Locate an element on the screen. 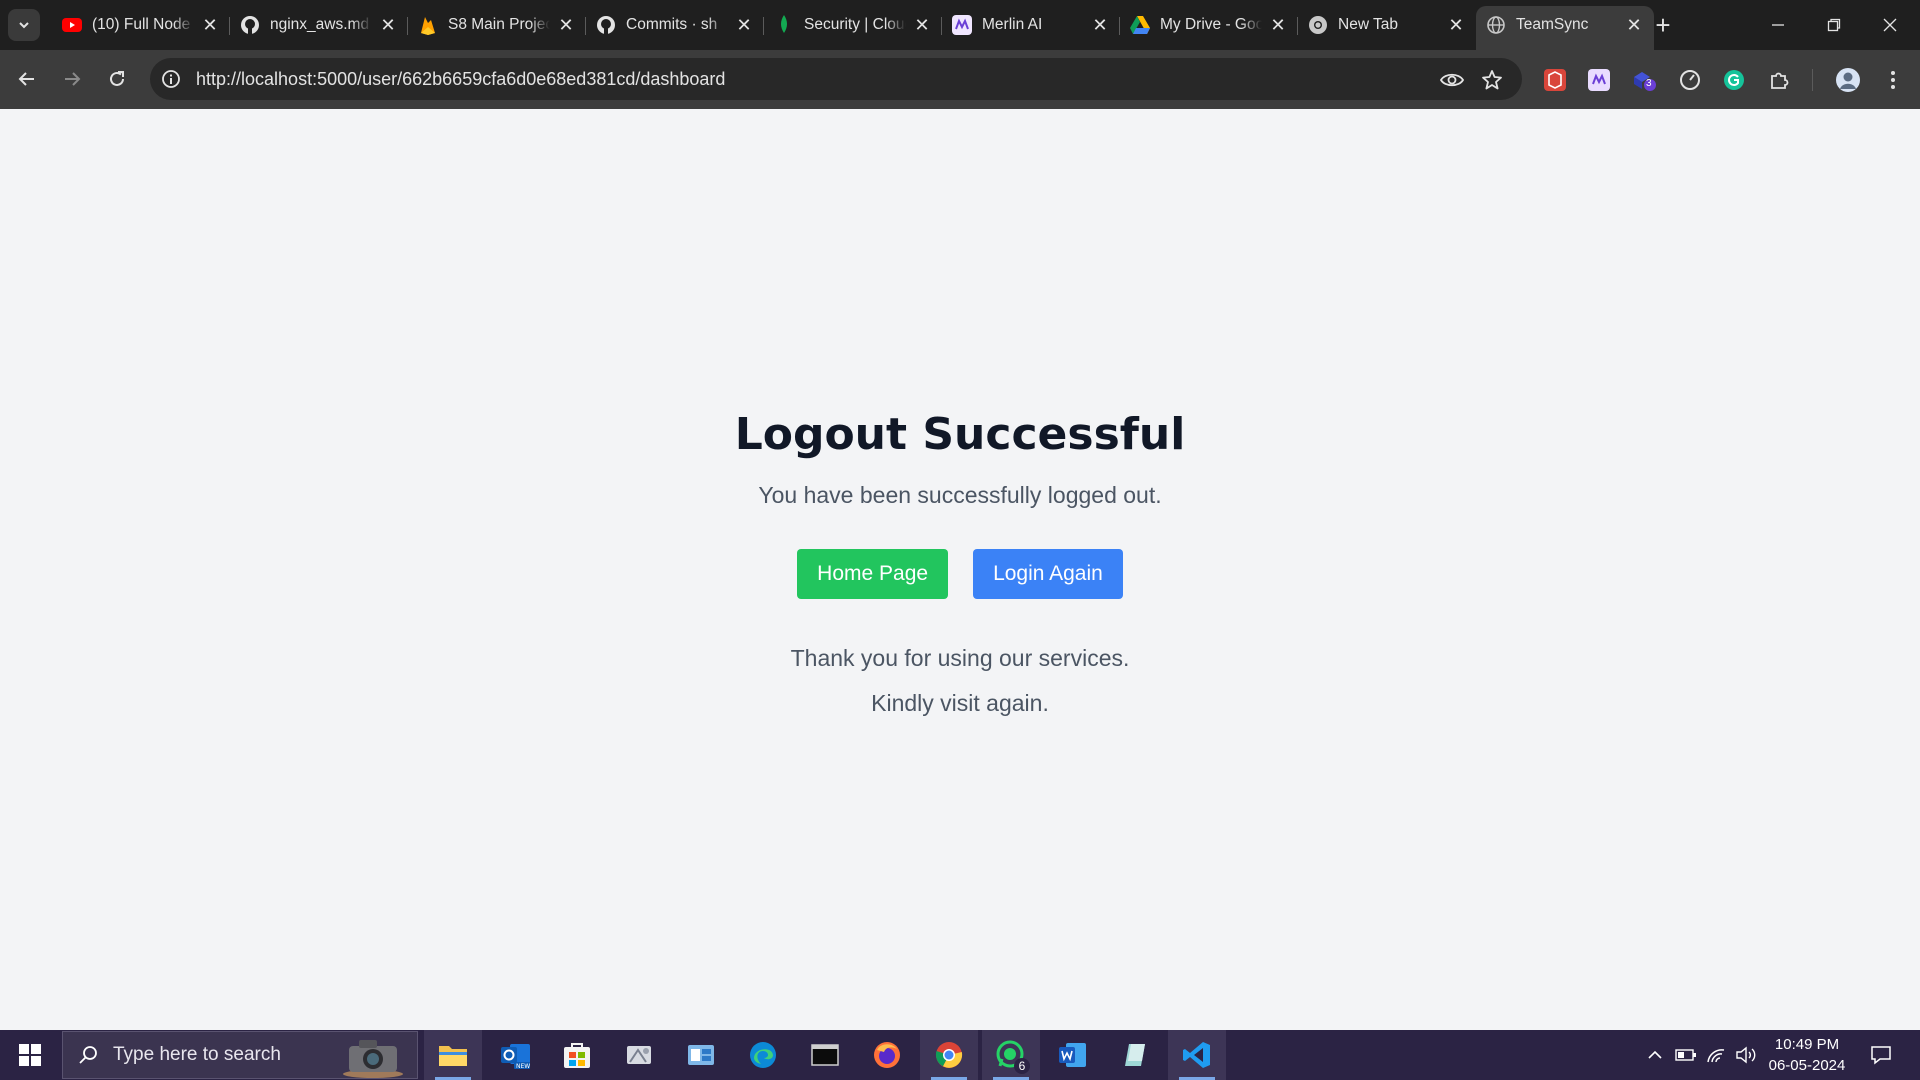  back-button is located at coordinates (27, 79).